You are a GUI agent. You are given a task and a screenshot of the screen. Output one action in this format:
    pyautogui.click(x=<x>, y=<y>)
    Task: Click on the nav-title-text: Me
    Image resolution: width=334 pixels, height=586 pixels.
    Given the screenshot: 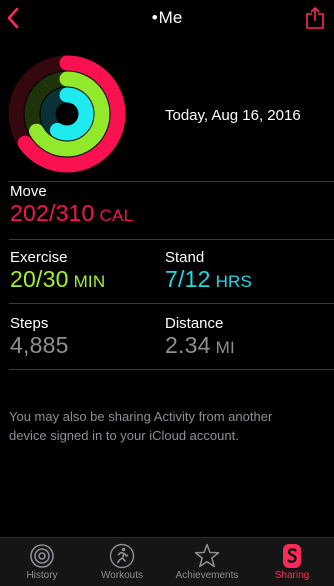 What is the action you would take?
    pyautogui.click(x=170, y=17)
    